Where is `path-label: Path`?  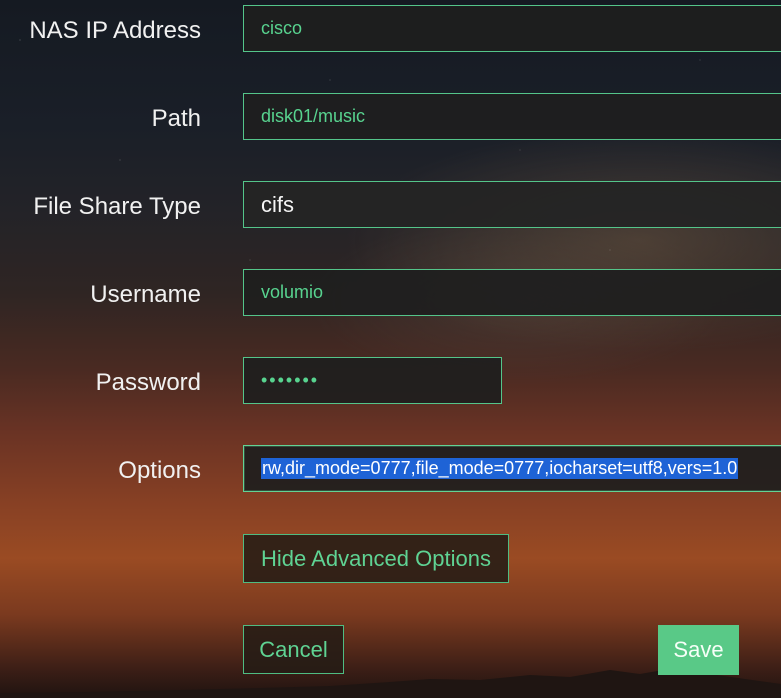 path-label: Path is located at coordinates (176, 118).